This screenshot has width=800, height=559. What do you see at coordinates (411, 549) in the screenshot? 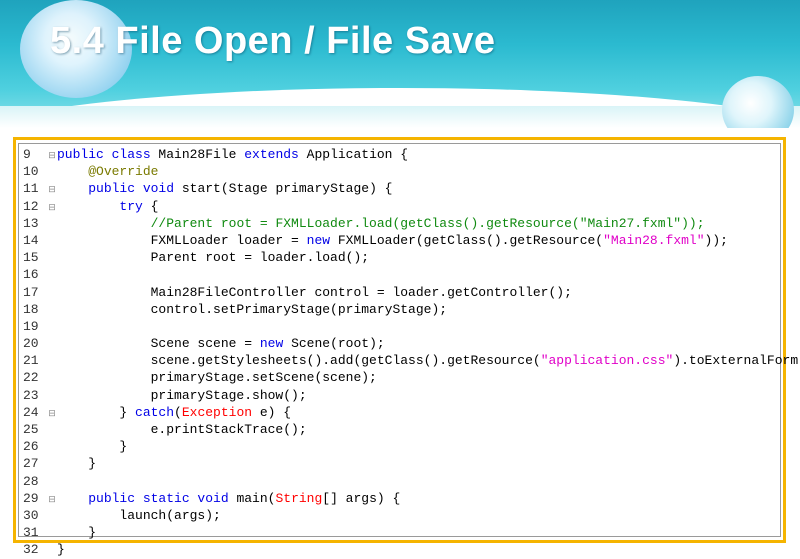
I see `code-line: 32}` at bounding box center [411, 549].